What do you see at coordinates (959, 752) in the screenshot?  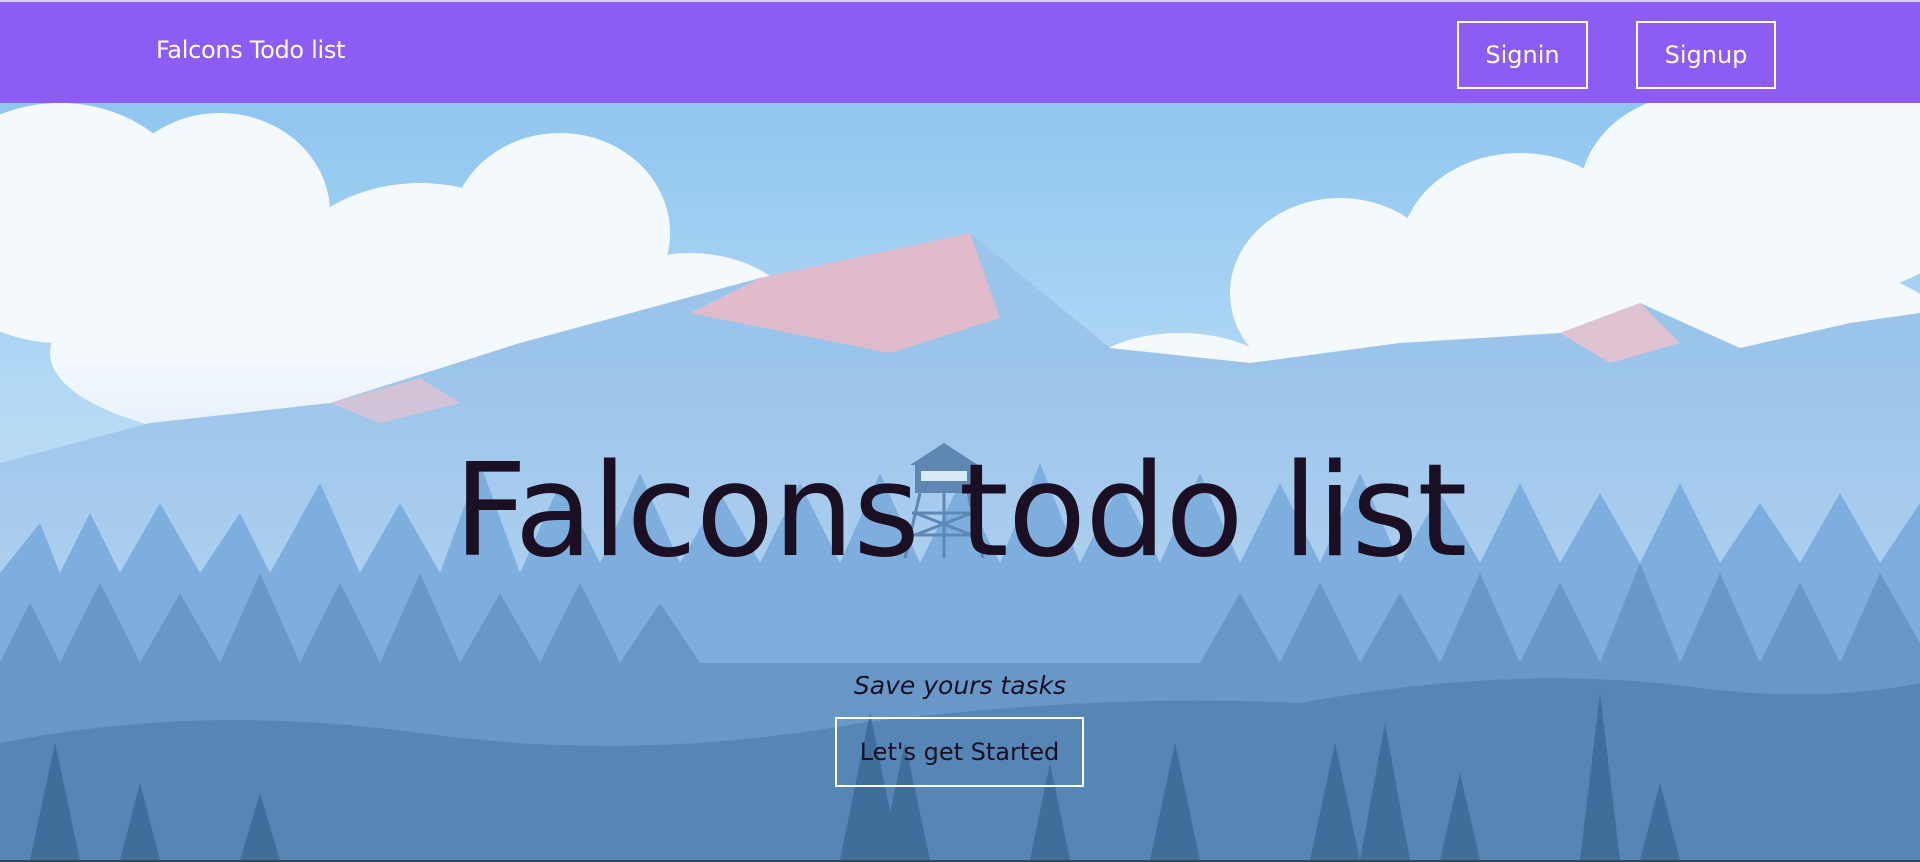 I see `get-started-button: Let's get Started` at bounding box center [959, 752].